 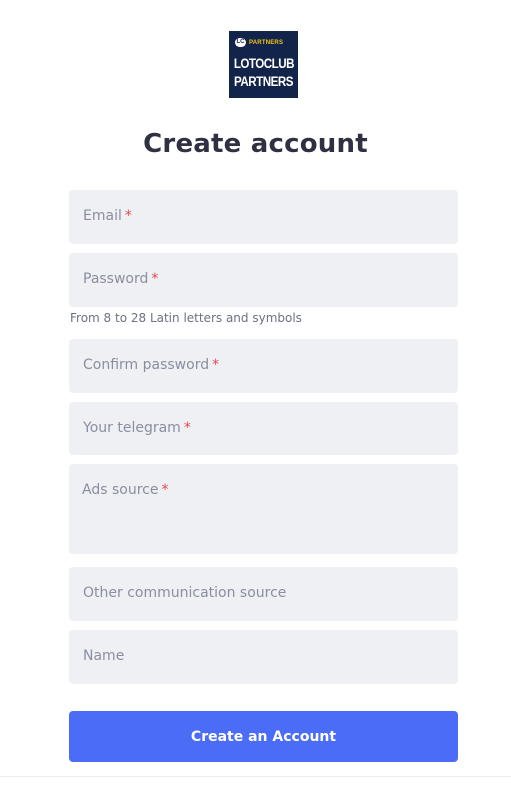 What do you see at coordinates (263, 366) in the screenshot?
I see `confirm-password-field: Confirm password *` at bounding box center [263, 366].